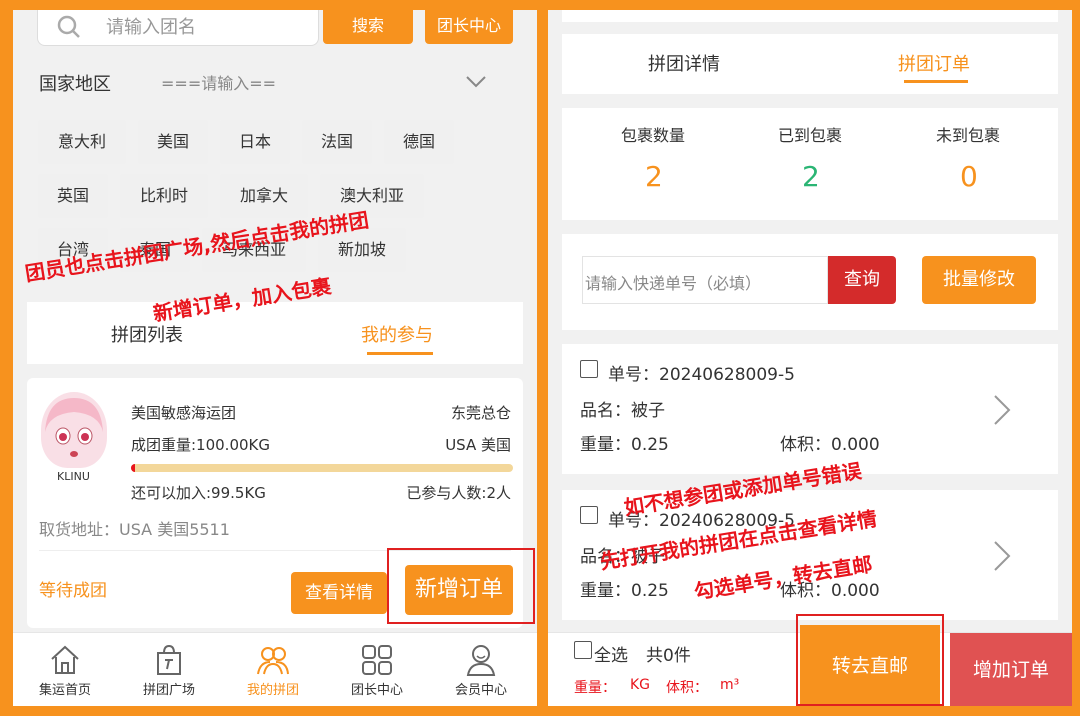  What do you see at coordinates (810, 135) in the screenshot?
I see `stat-label-arrived: 已到包裹` at bounding box center [810, 135].